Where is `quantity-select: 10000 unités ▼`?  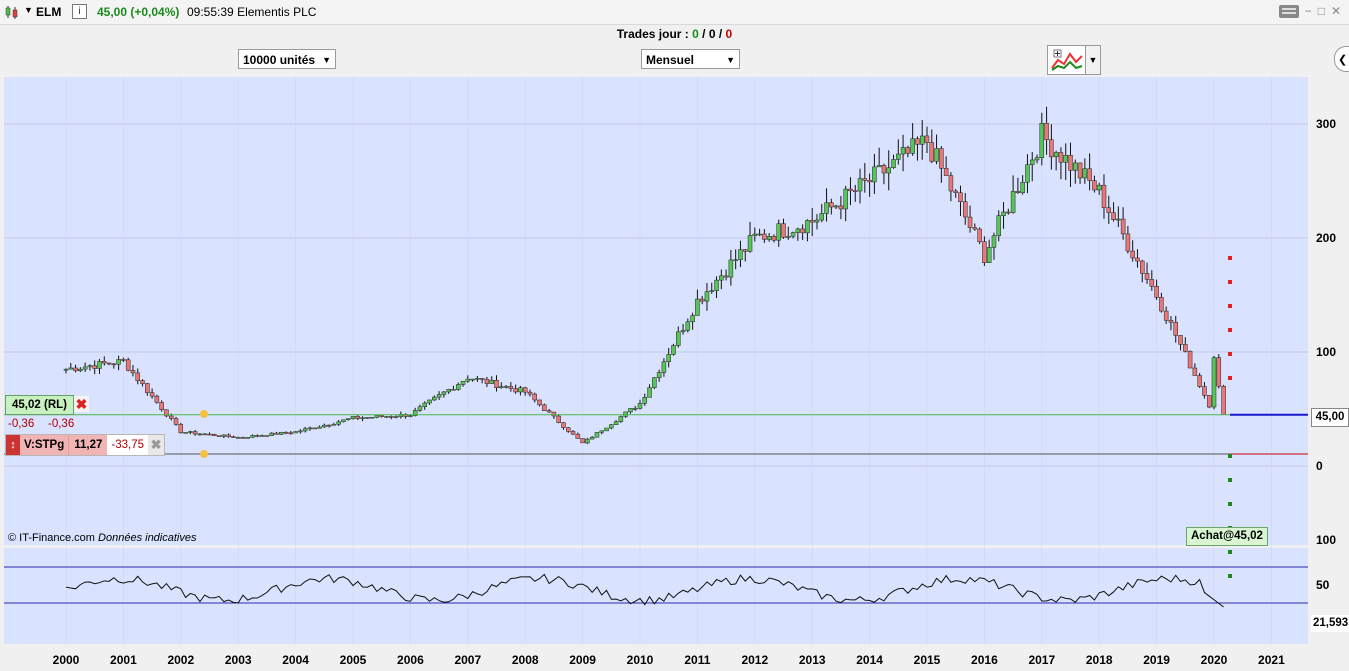
quantity-select: 10000 unités ▼ is located at coordinates (287, 59).